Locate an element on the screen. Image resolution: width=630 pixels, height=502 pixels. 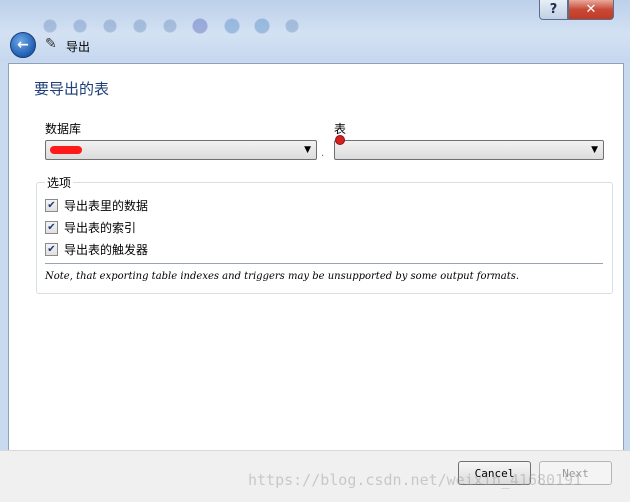
close-button: ✕ is located at coordinates (591, 10).